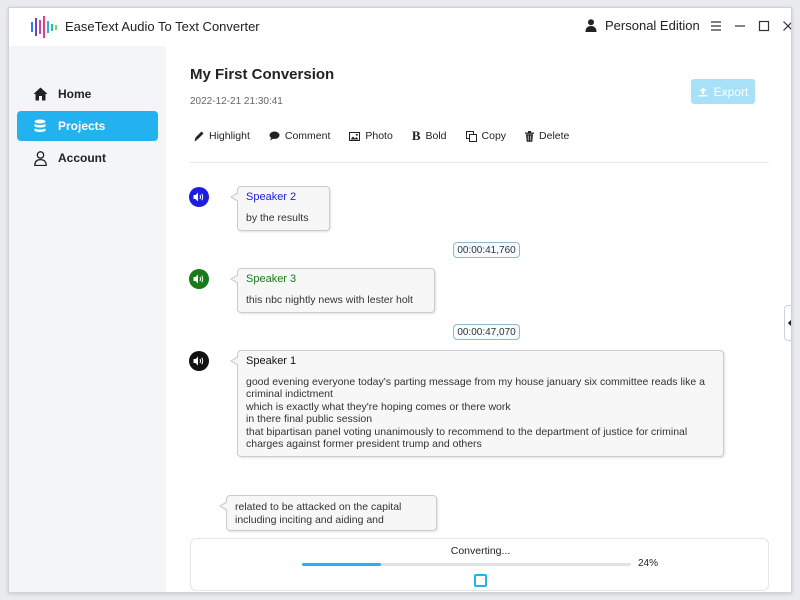 This screenshot has width=800, height=600. Describe the element at coordinates (648, 563) in the screenshot. I see `progress-percent: 24%` at that location.